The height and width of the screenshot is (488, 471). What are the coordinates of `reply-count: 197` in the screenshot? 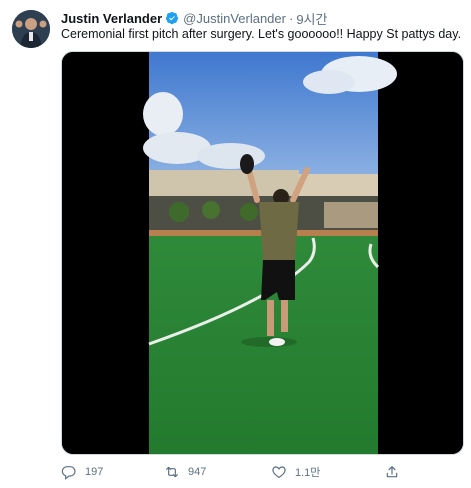 It's located at (94, 472).